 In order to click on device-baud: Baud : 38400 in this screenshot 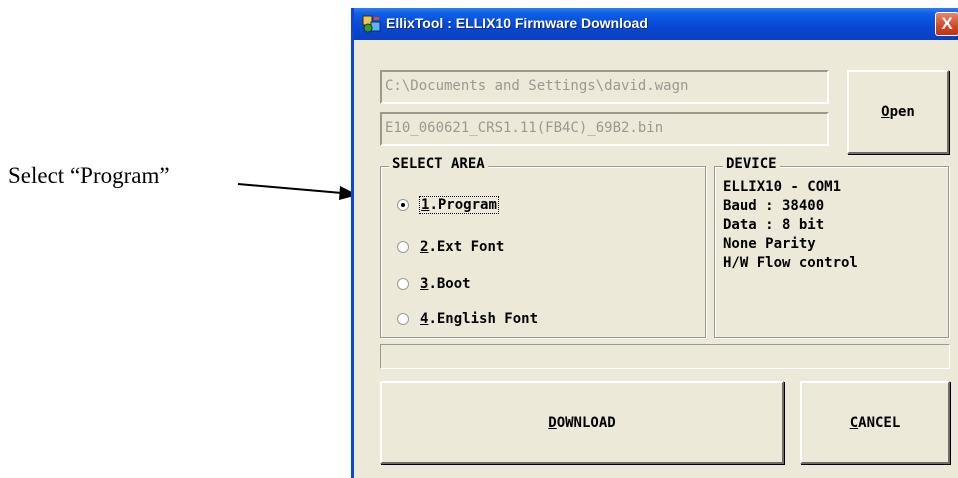, I will do `click(774, 206)`.